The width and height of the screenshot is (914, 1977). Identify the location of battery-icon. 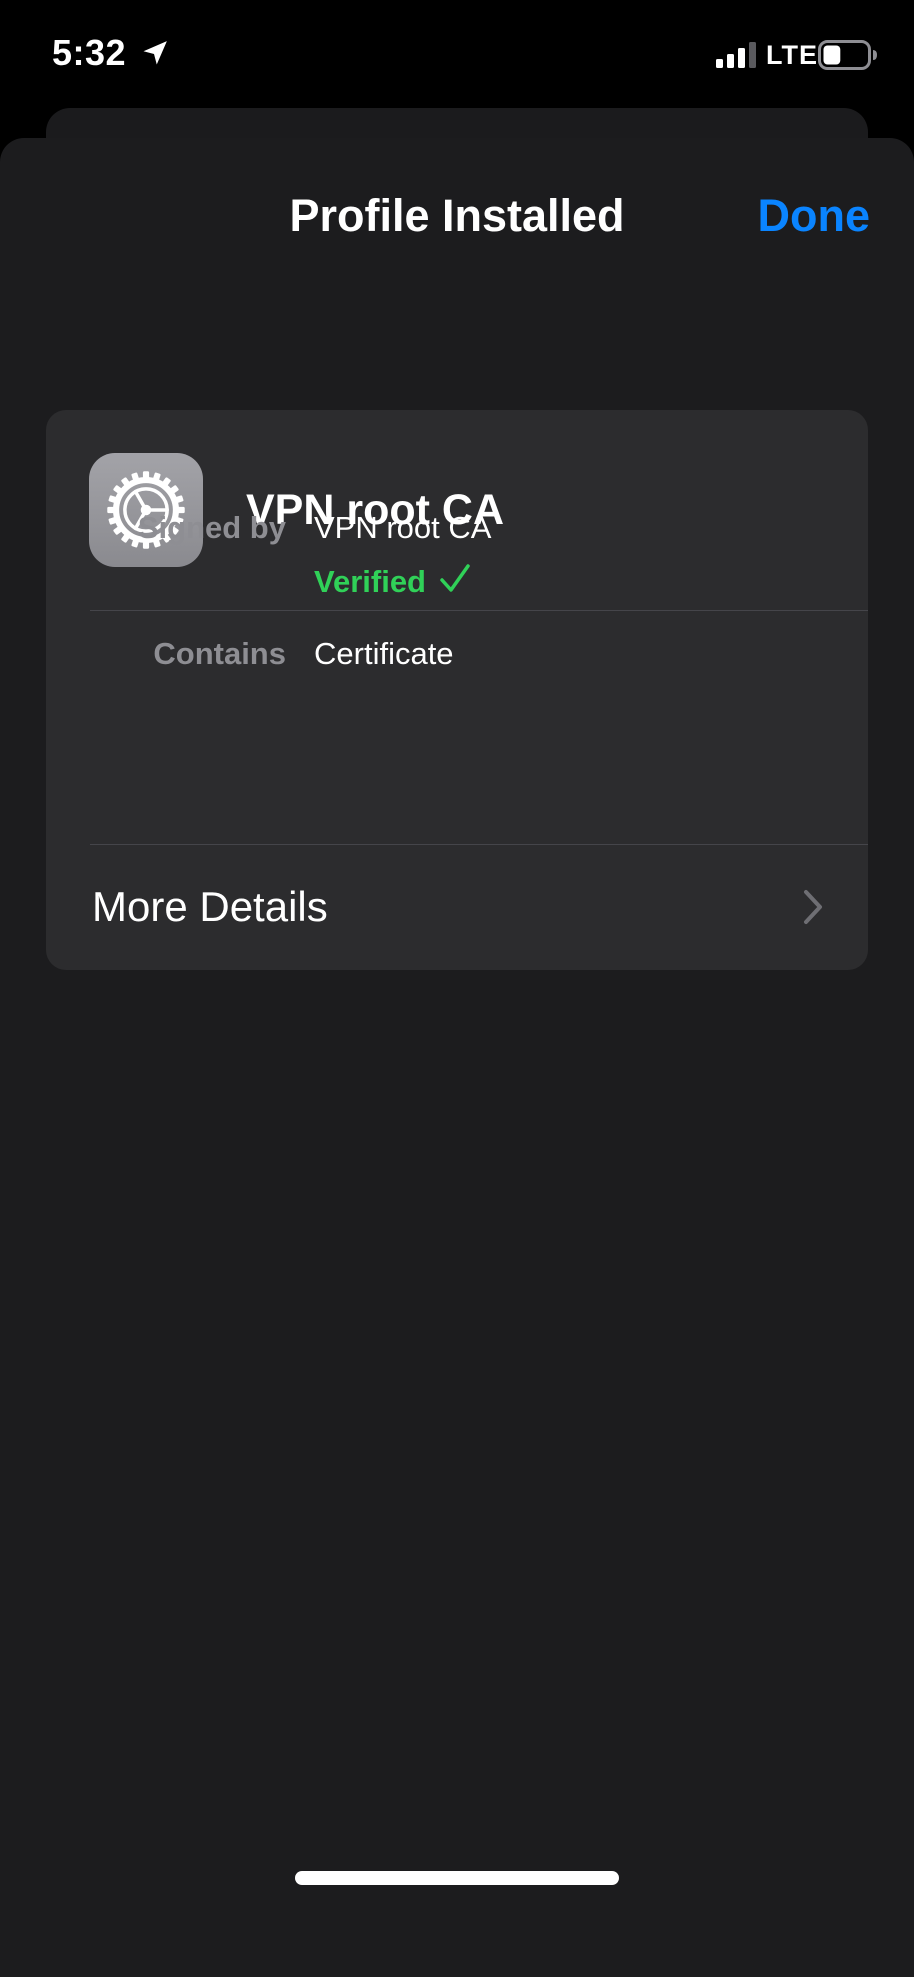
(847, 55).